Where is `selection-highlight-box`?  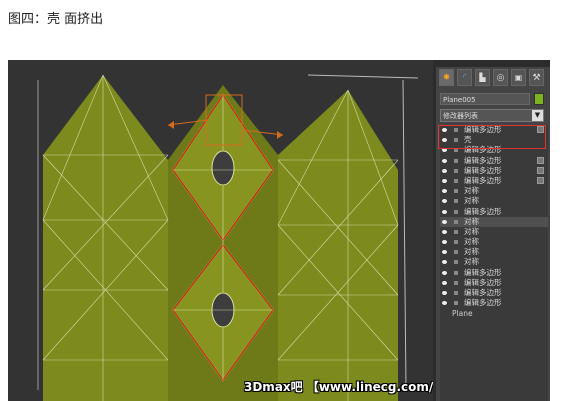
selection-highlight-box is located at coordinates (492, 137).